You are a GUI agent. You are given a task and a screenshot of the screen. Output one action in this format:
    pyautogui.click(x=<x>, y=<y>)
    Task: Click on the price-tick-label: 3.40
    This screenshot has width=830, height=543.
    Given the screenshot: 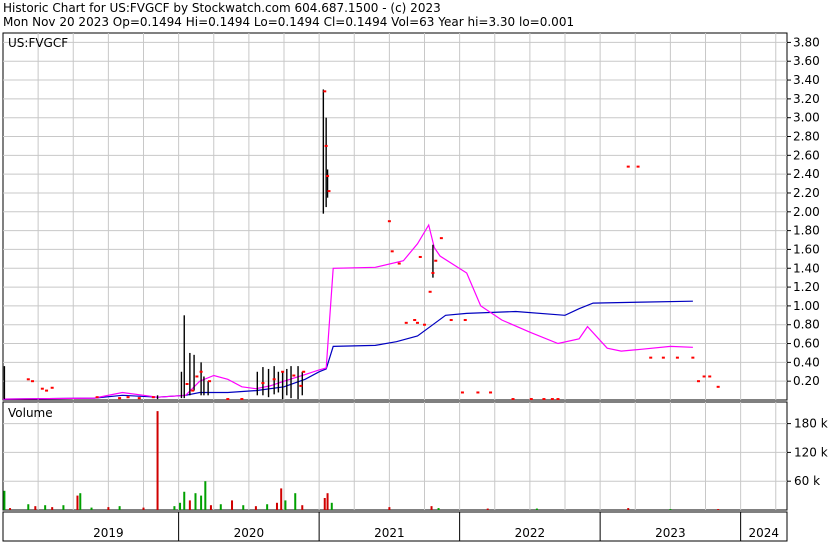 What is the action you would take?
    pyautogui.click(x=806, y=80)
    